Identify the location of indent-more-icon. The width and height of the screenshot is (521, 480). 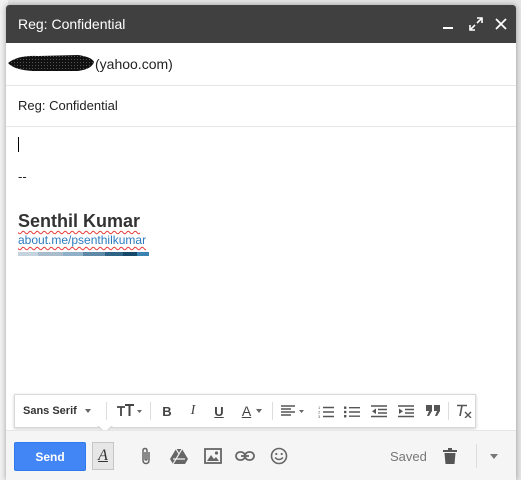
(406, 410).